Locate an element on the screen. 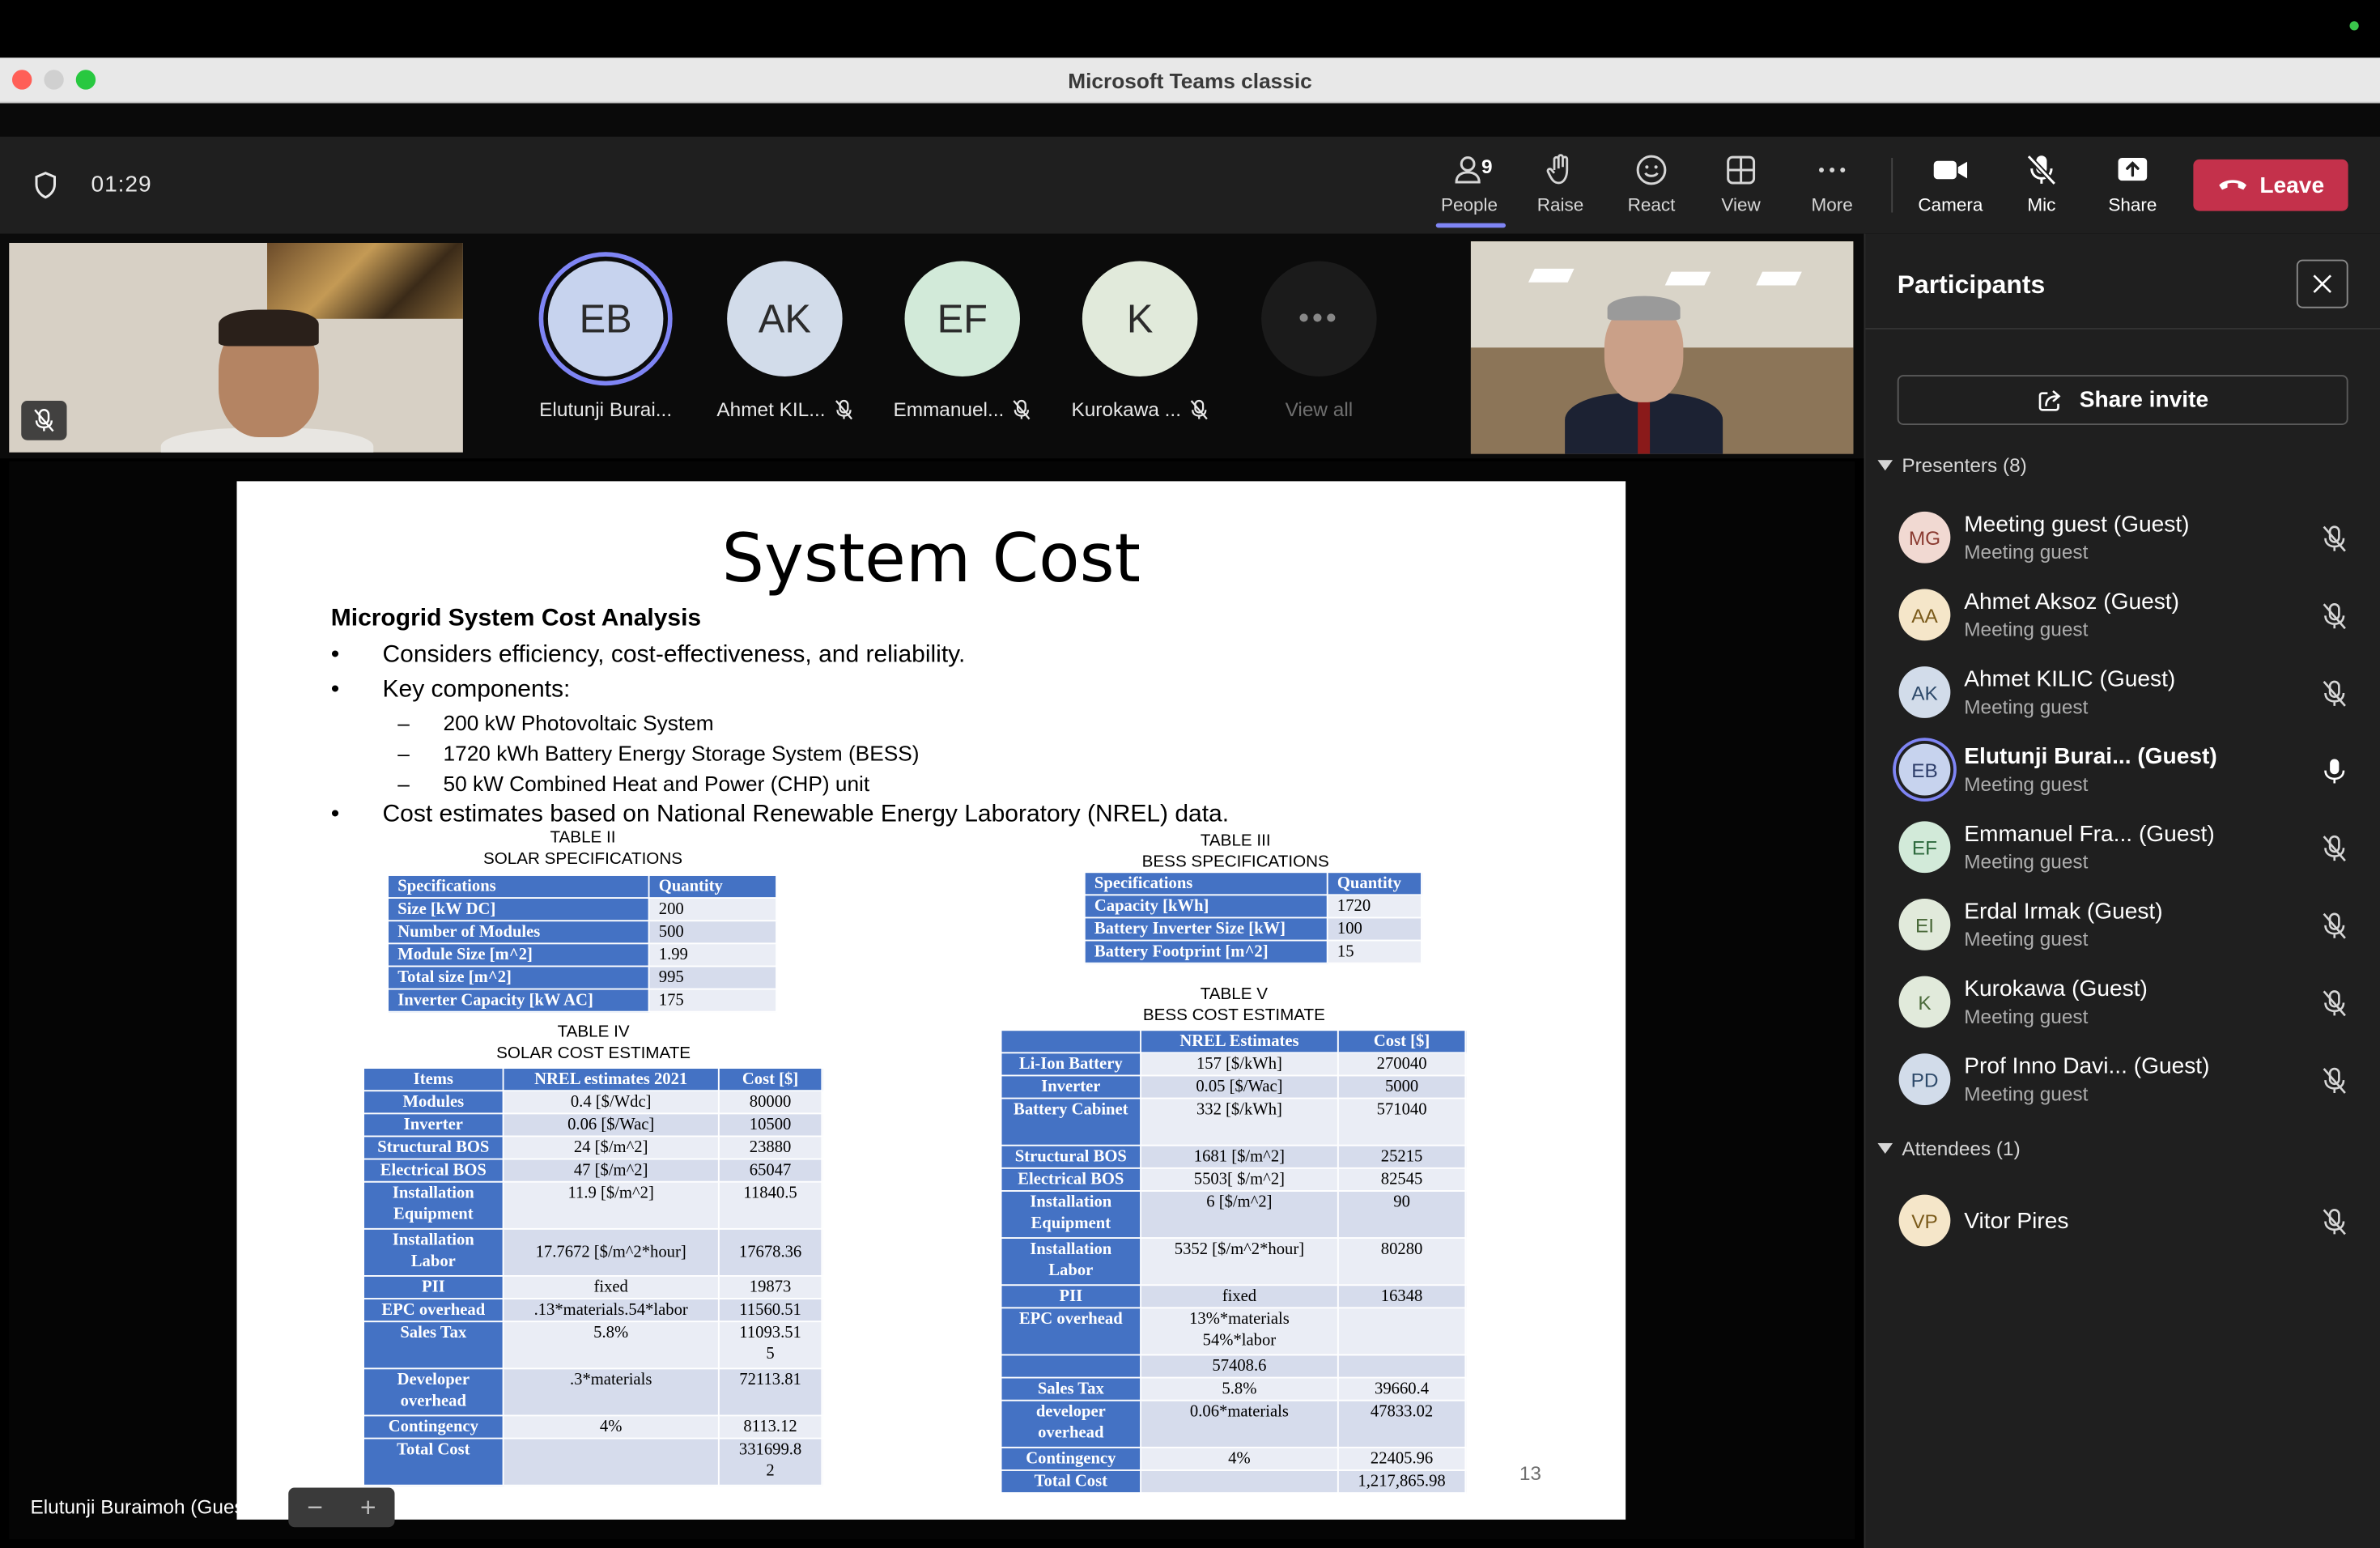 This screenshot has width=2380, height=1548. video-person-tie is located at coordinates (1644, 427).